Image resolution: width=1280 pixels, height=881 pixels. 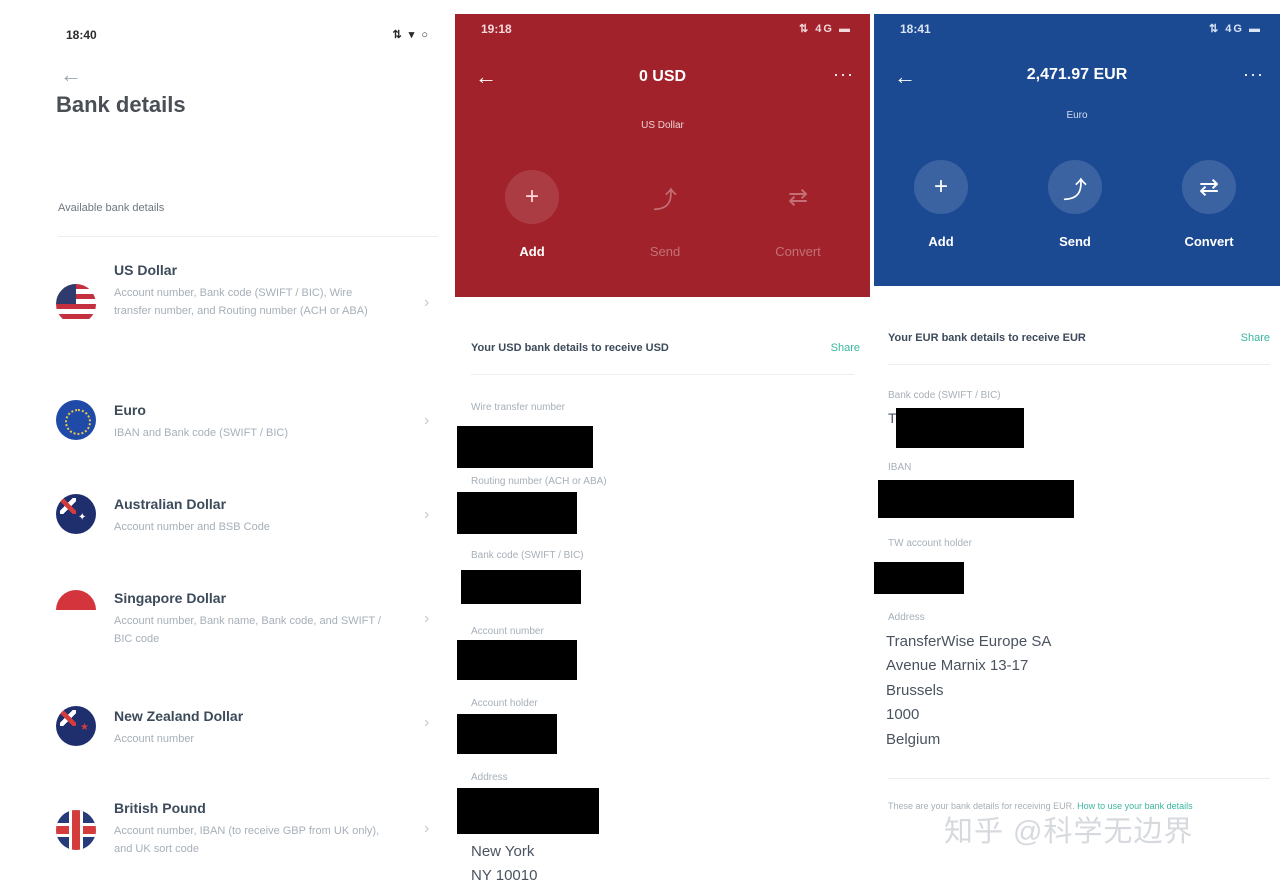 I want to click on address-line-4: 1000, so click(x=903, y=714).